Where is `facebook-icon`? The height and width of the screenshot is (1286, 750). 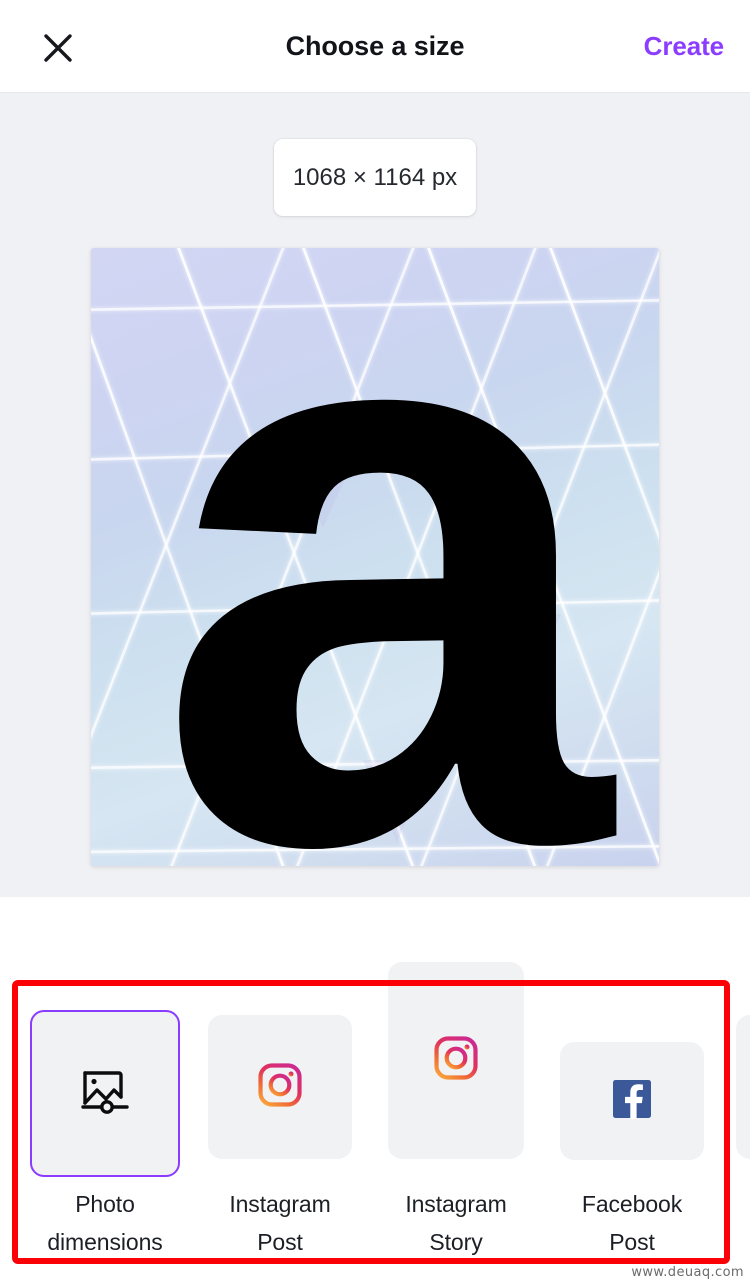
facebook-icon is located at coordinates (632, 1101).